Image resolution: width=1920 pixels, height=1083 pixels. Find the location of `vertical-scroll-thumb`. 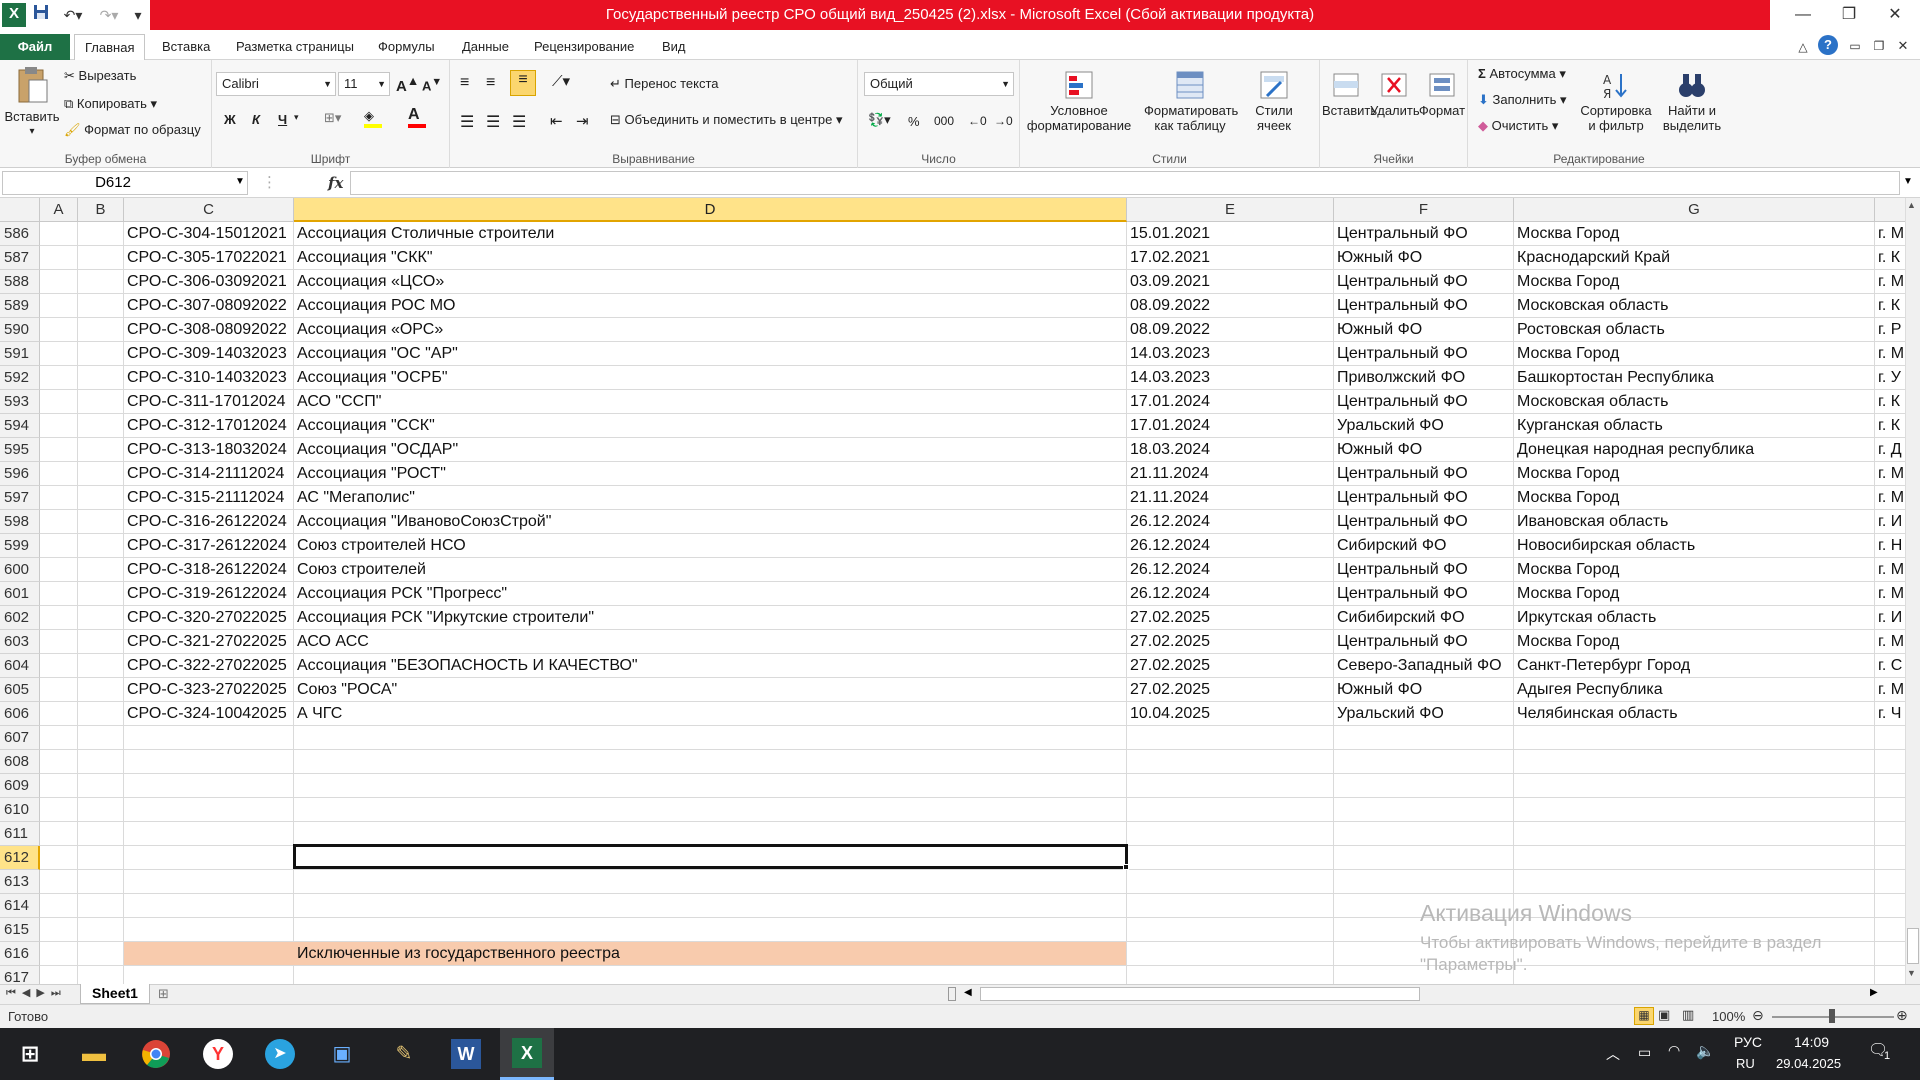

vertical-scroll-thumb is located at coordinates (1913, 946).